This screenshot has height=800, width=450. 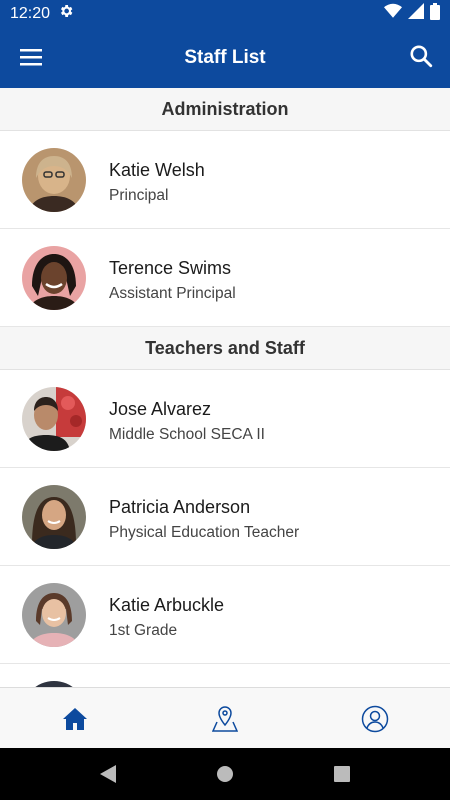 I want to click on cellular-signal-icon, so click(x=416, y=13).